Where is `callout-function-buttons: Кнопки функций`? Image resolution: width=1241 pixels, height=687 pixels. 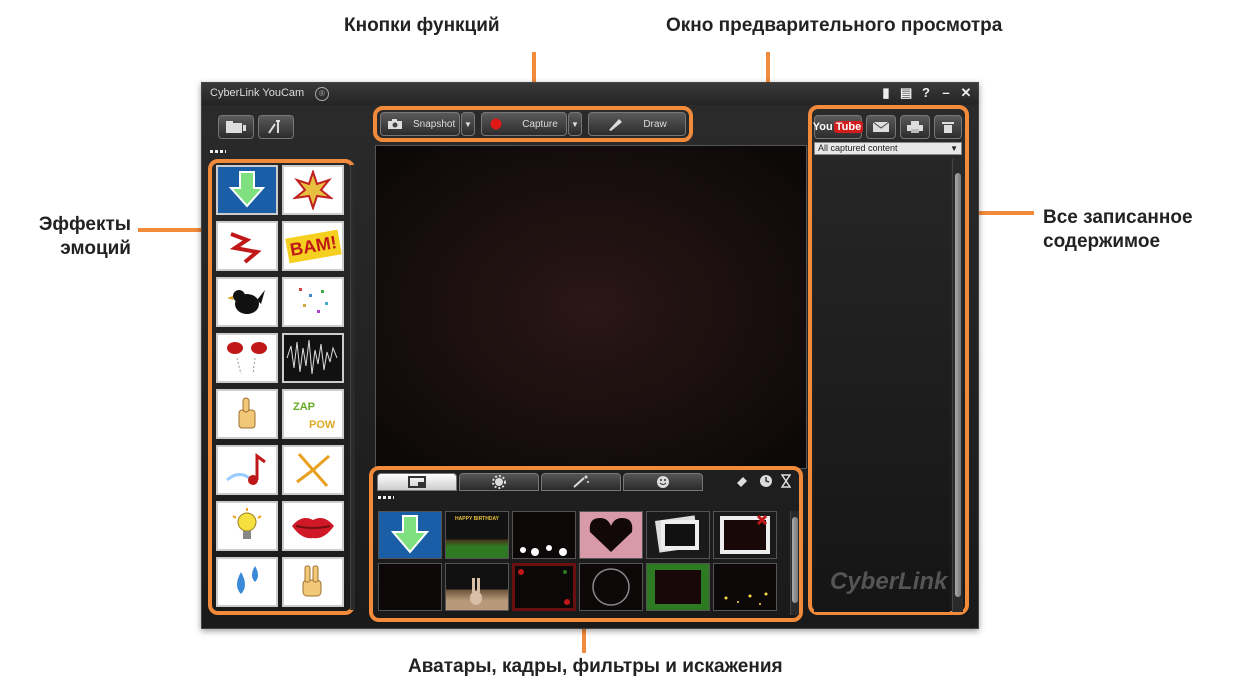
callout-function-buttons: Кнопки функций is located at coordinates (422, 25).